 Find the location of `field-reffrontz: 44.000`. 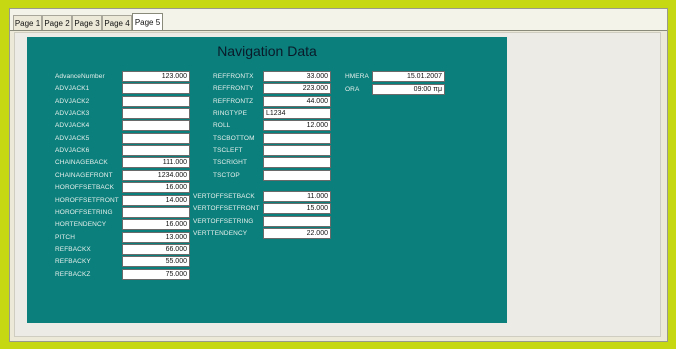

field-reffrontz: 44.000 is located at coordinates (297, 101).